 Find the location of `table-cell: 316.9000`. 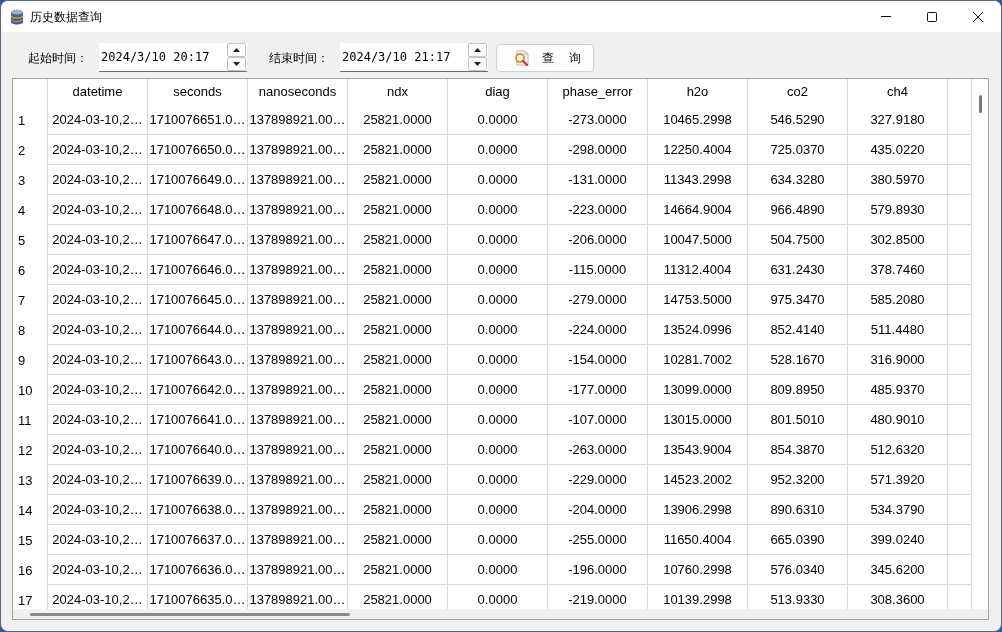

table-cell: 316.9000 is located at coordinates (898, 360).